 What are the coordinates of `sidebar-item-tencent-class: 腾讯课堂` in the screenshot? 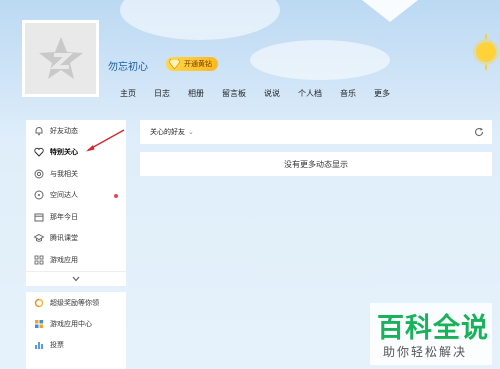 It's located at (76, 239).